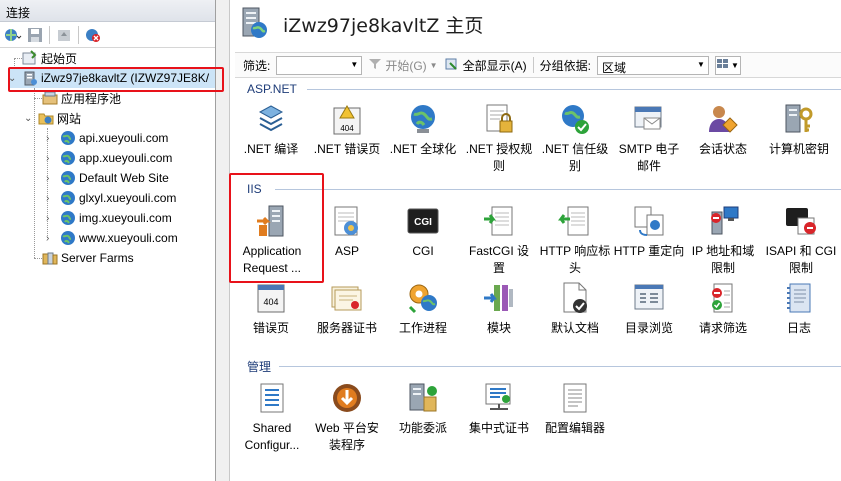 The width and height of the screenshot is (841, 481). Describe the element at coordinates (128, 238) in the screenshot. I see `tree-item-label: www.xueyouli.com` at that location.